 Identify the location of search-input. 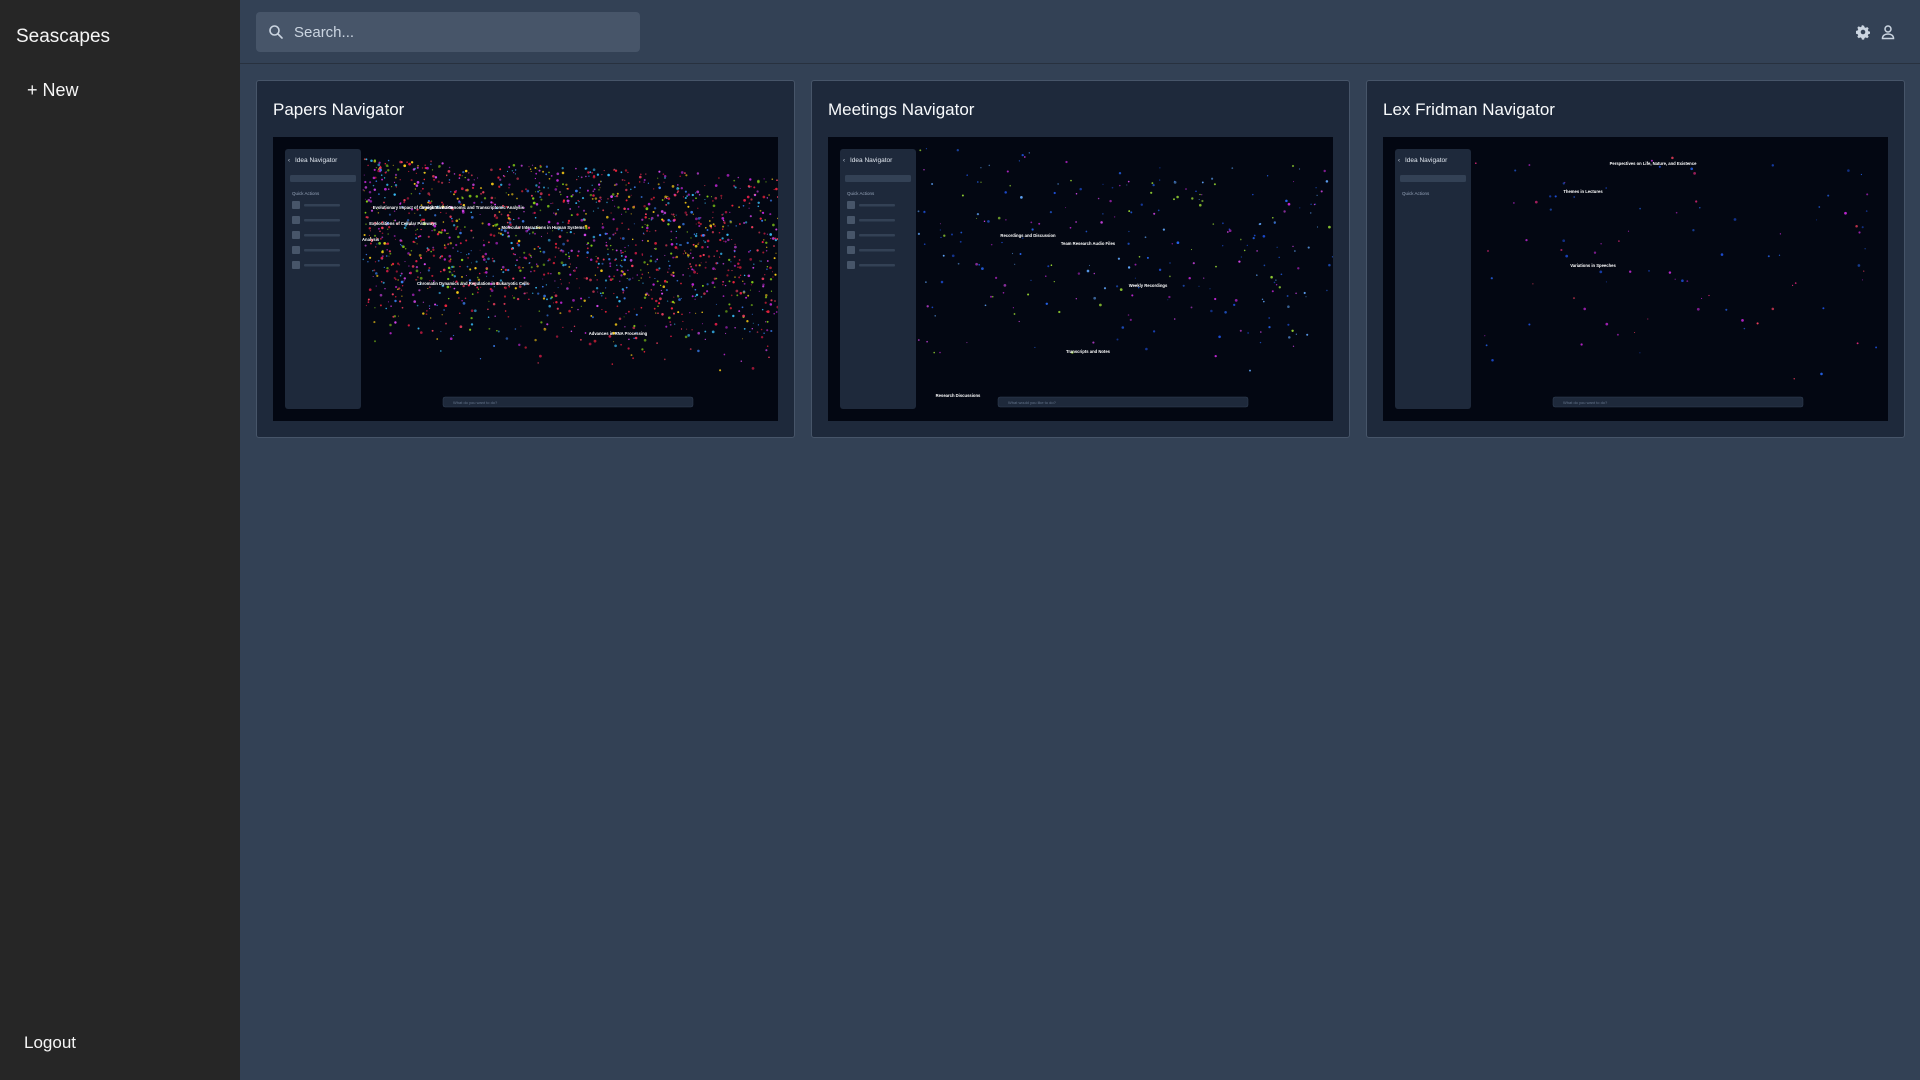
(454, 32).